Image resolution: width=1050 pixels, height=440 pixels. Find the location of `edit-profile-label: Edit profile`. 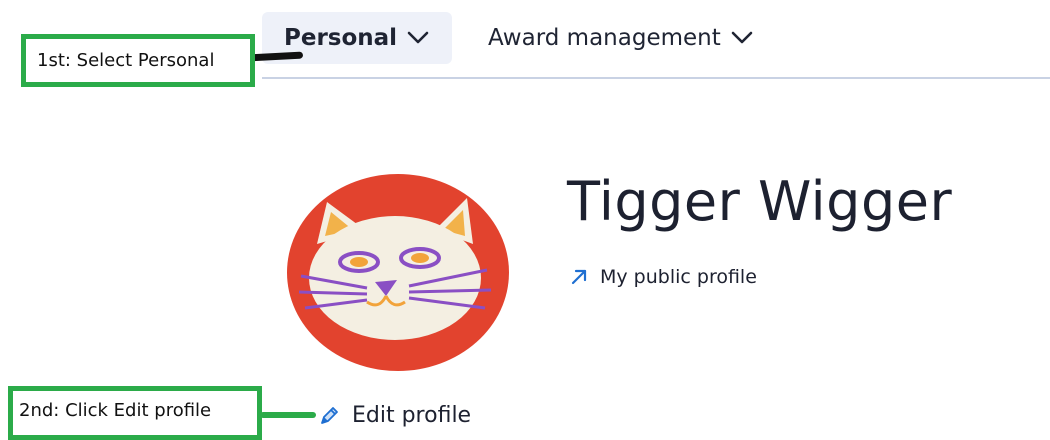

edit-profile-label: Edit profile is located at coordinates (412, 415).